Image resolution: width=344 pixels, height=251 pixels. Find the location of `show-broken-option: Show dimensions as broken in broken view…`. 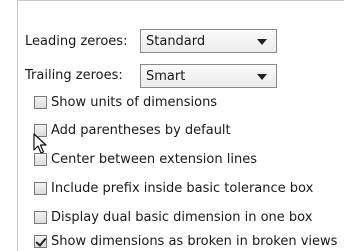

show-broken-option: Show dimensions as broken in broken view… is located at coordinates (185, 241).